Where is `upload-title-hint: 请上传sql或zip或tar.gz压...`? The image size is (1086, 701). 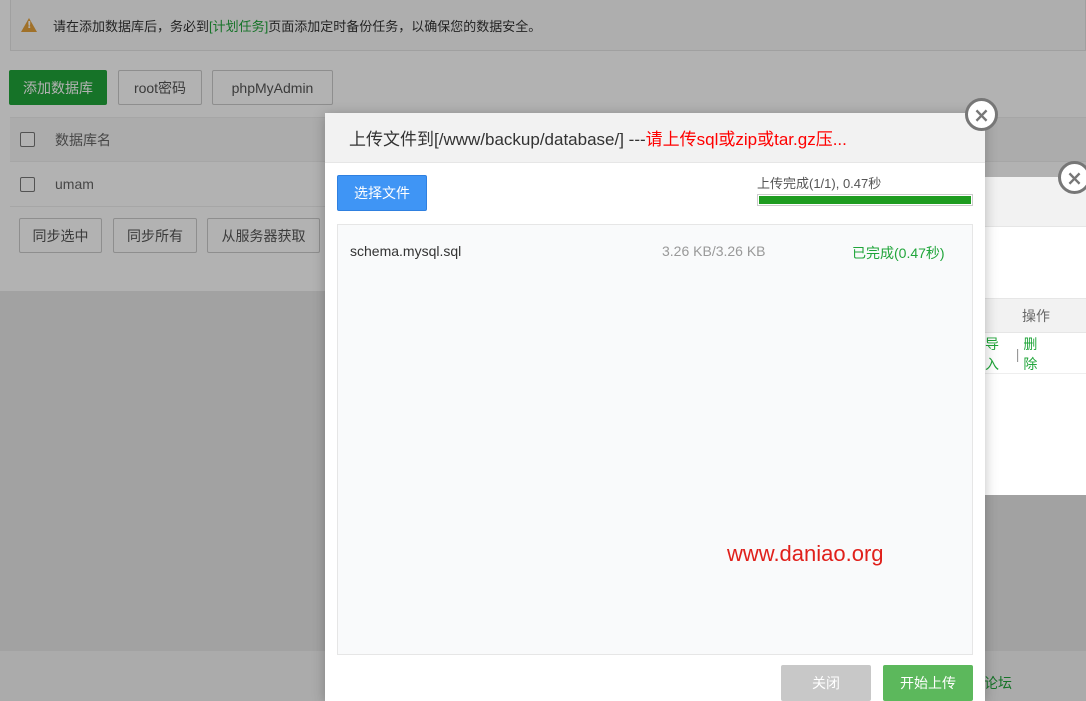
upload-title-hint: 请上传sql或zip或tar.gz压... is located at coordinates (746, 139).